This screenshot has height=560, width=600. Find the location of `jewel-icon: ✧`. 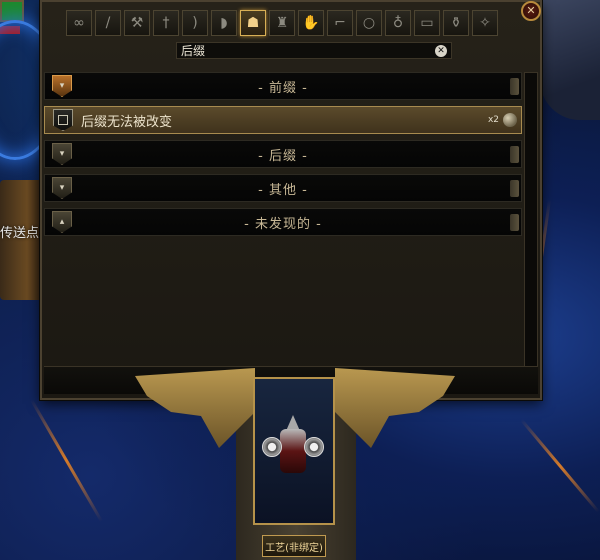

jewel-icon: ✧ is located at coordinates (485, 23).